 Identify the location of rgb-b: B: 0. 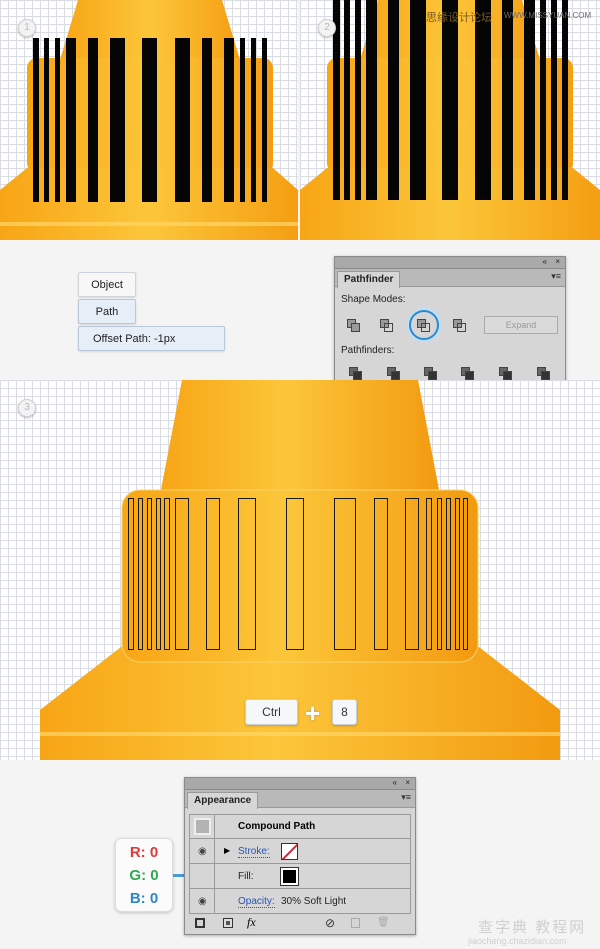
(144, 898).